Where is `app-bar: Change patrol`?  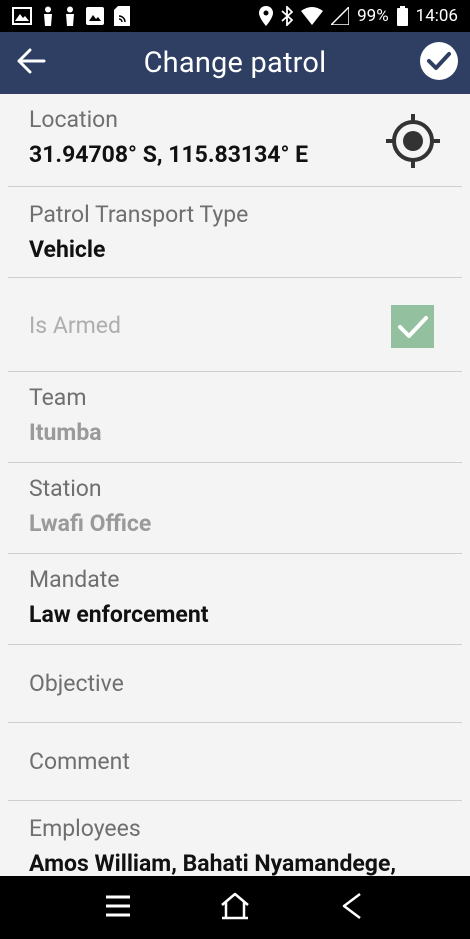
app-bar: Change patrol is located at coordinates (235, 63).